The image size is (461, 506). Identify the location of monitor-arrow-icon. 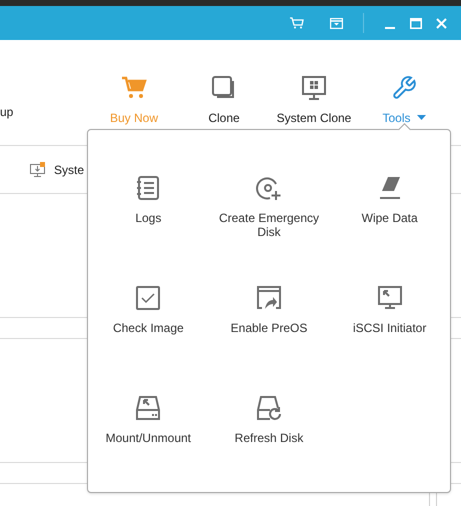
(389, 298).